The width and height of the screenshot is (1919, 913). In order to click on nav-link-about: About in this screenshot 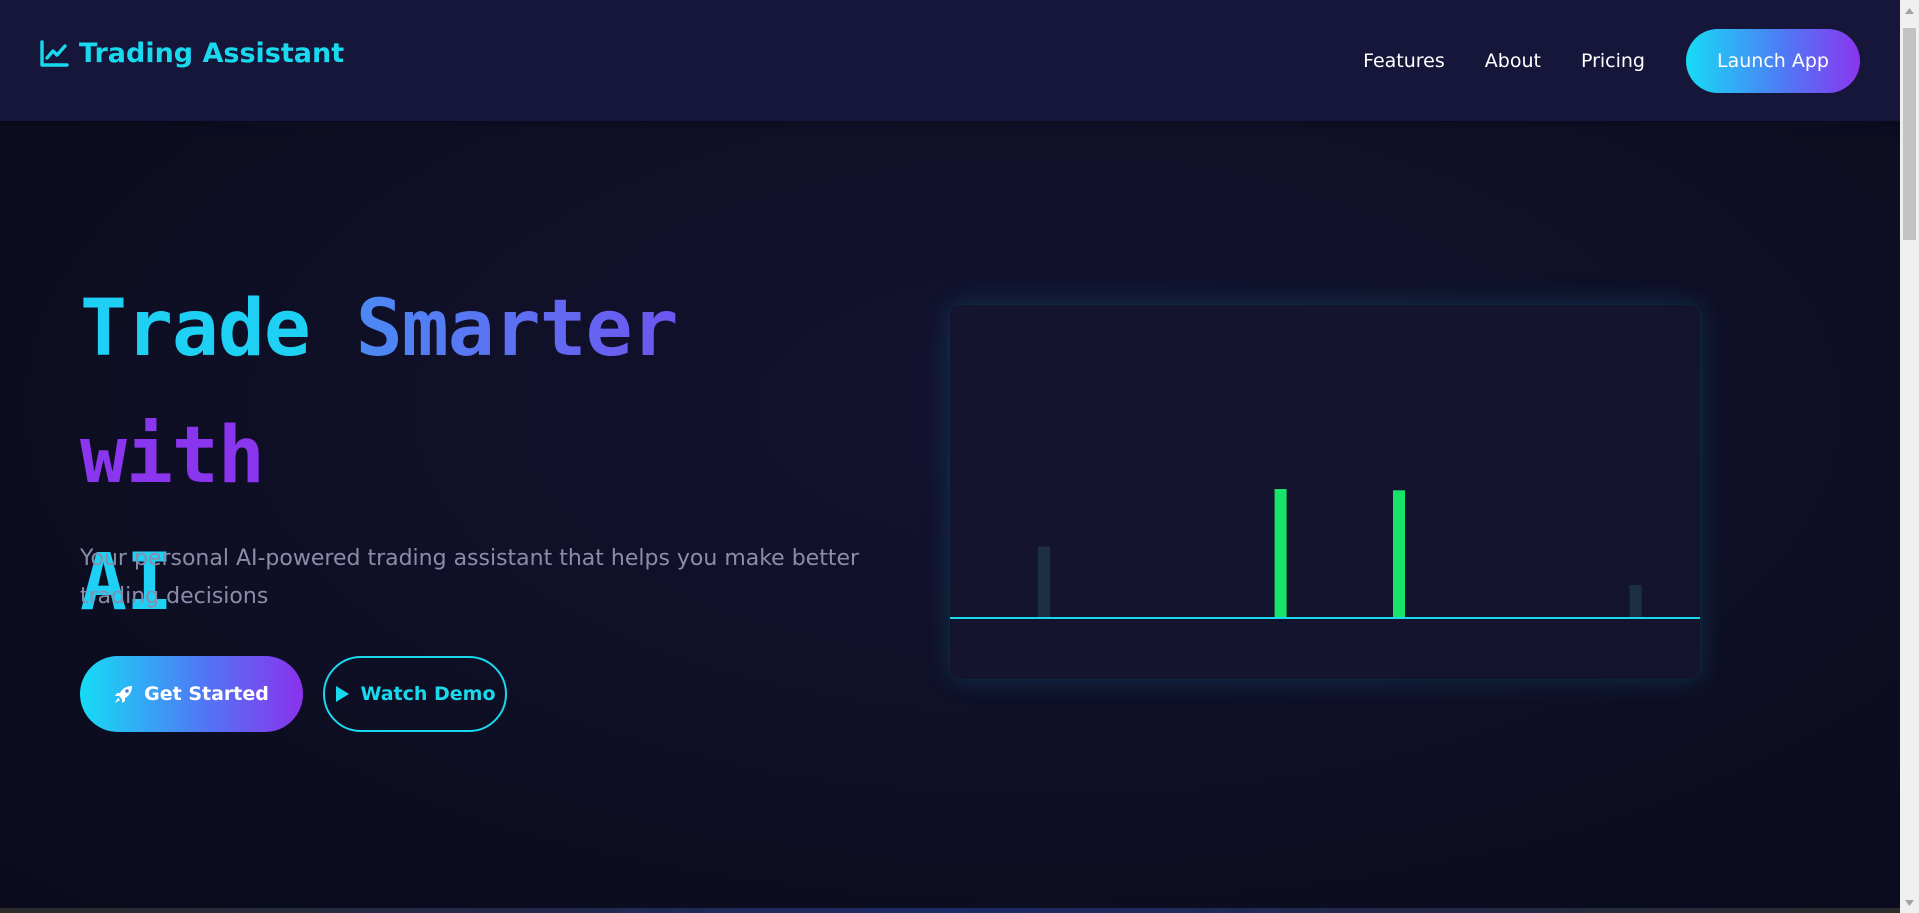, I will do `click(1513, 61)`.